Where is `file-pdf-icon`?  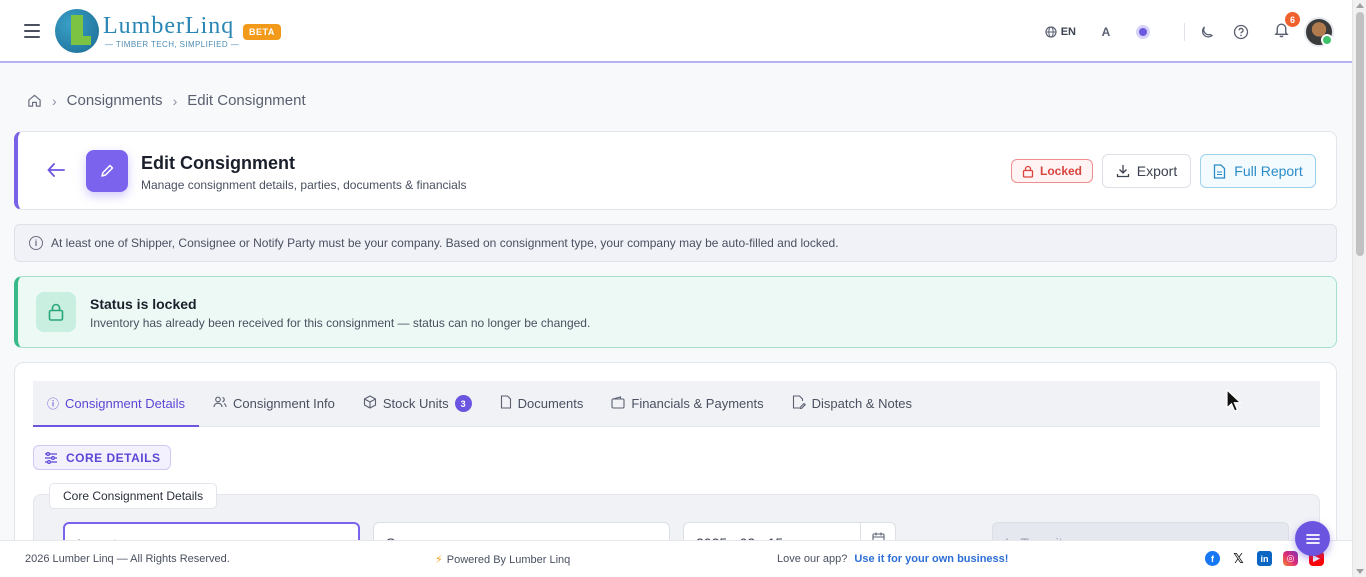 file-pdf-icon is located at coordinates (1220, 171).